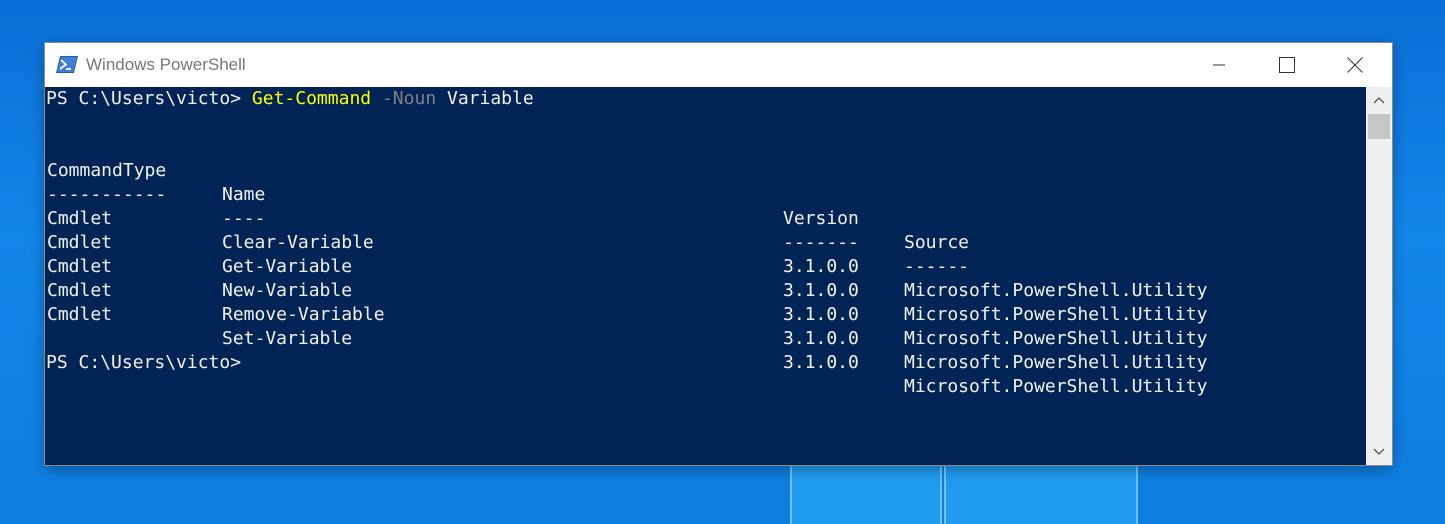  I want to click on minimize-icon, so click(1219, 65).